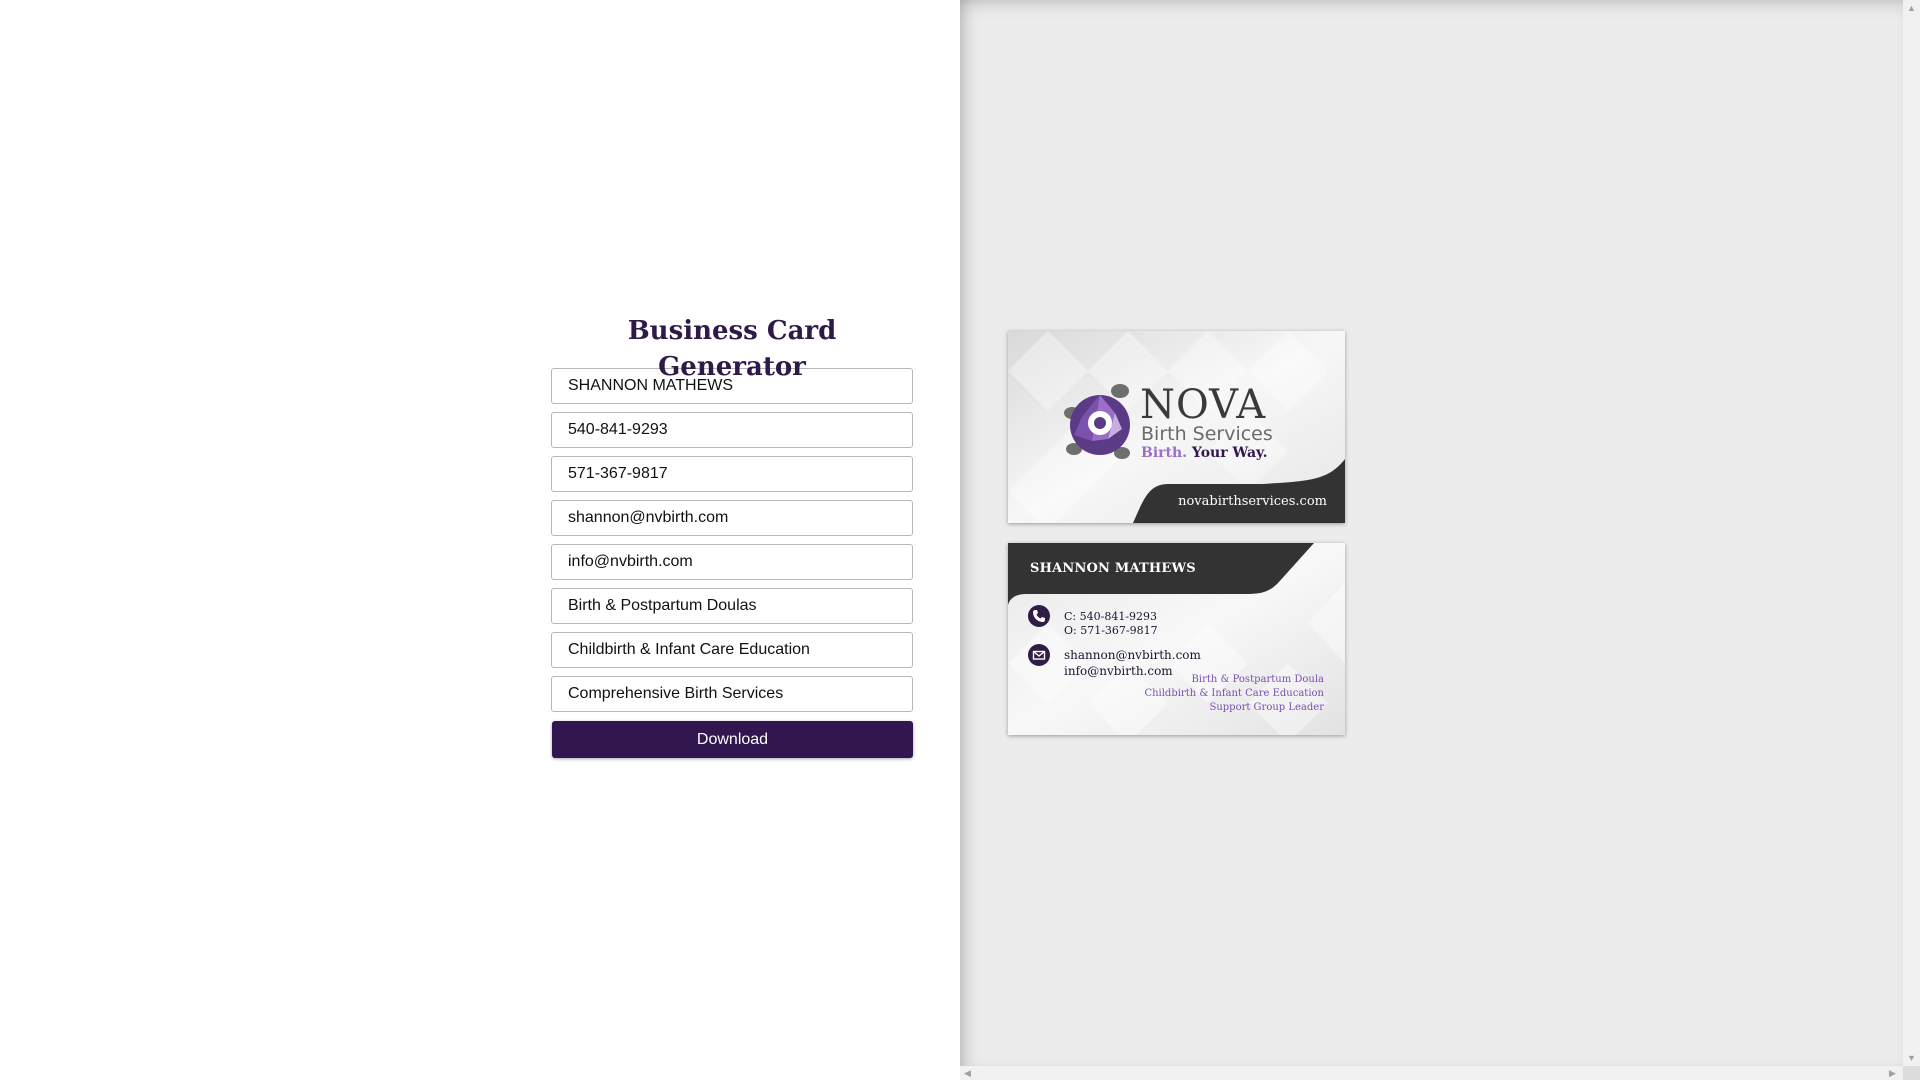  I want to click on service-3-input, so click(732, 694).